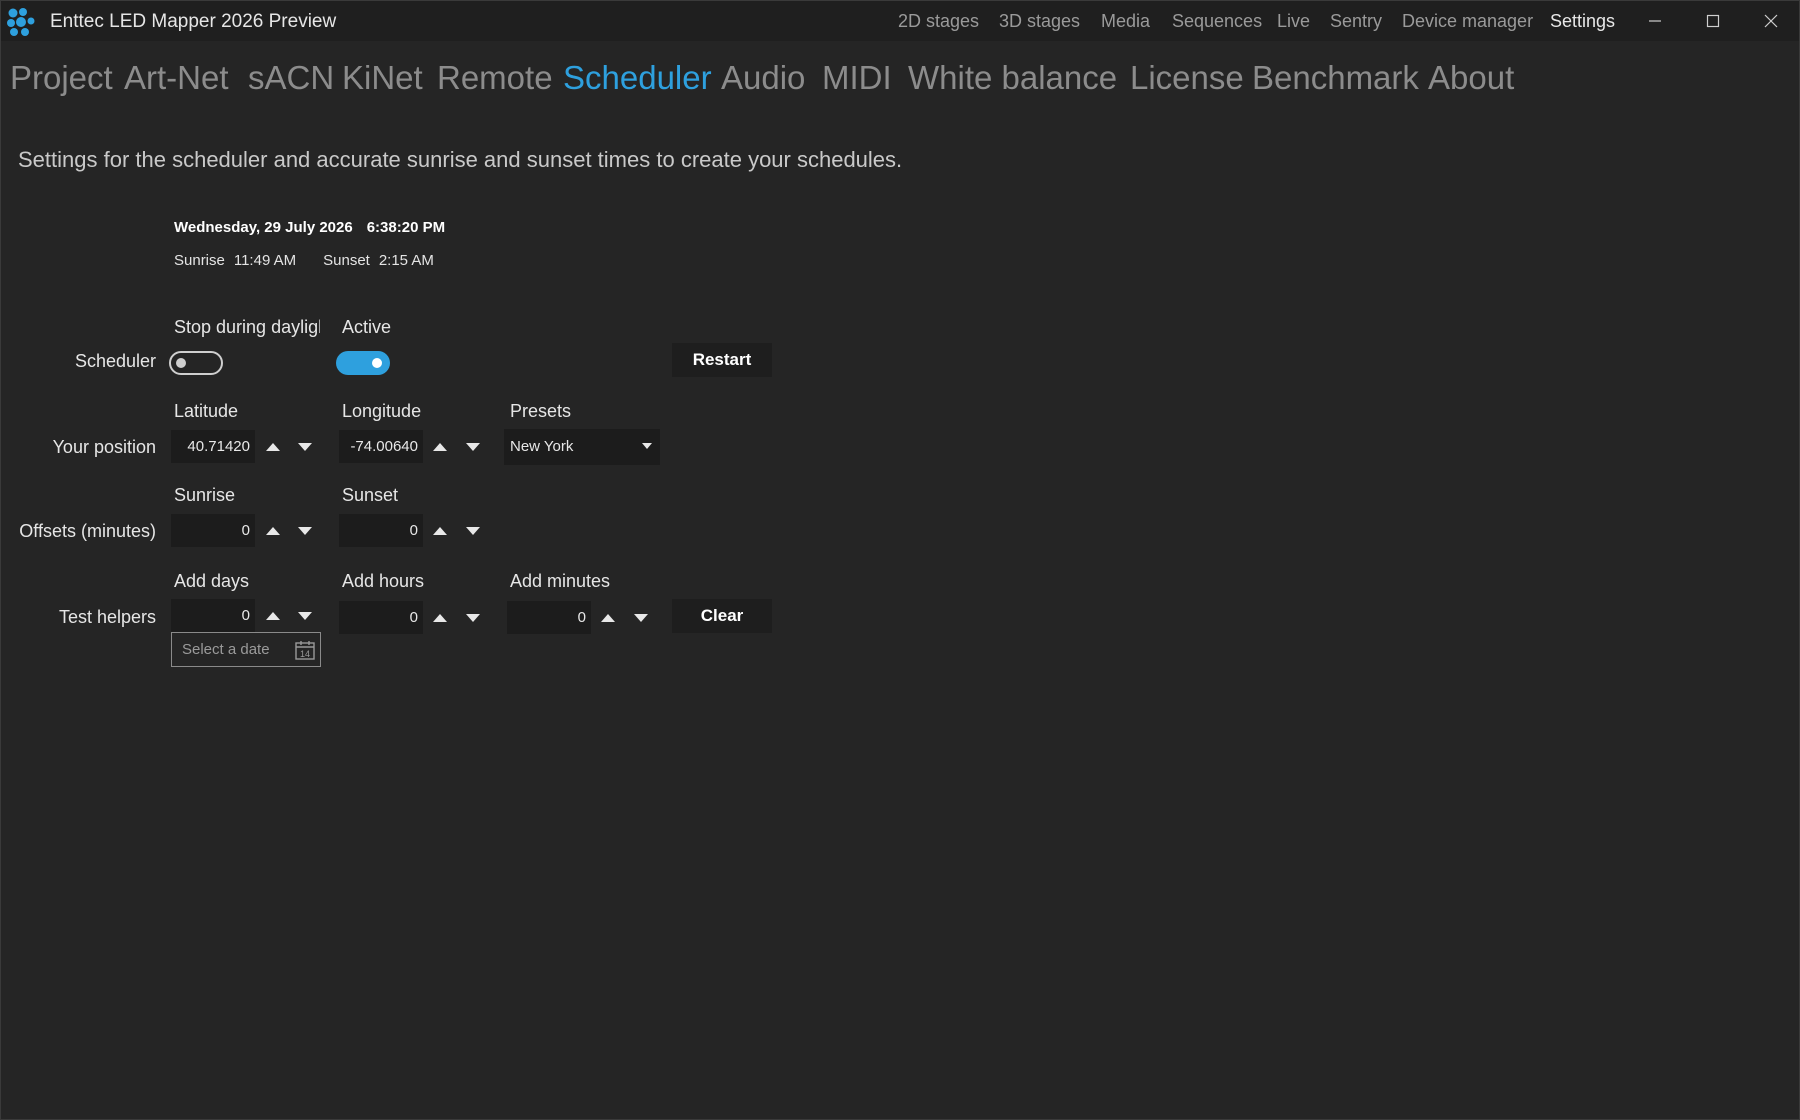 This screenshot has height=1120, width=1800. Describe the element at coordinates (196, 363) in the screenshot. I see `stop-daylight-toggle` at that location.